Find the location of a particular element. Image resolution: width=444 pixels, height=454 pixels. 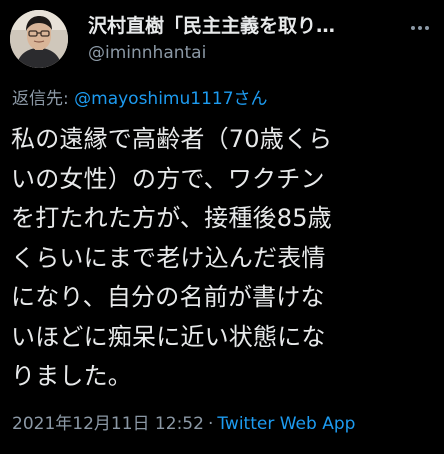

tweet-text-line: を打たれた方が、接種後85歳 is located at coordinates (171, 218).